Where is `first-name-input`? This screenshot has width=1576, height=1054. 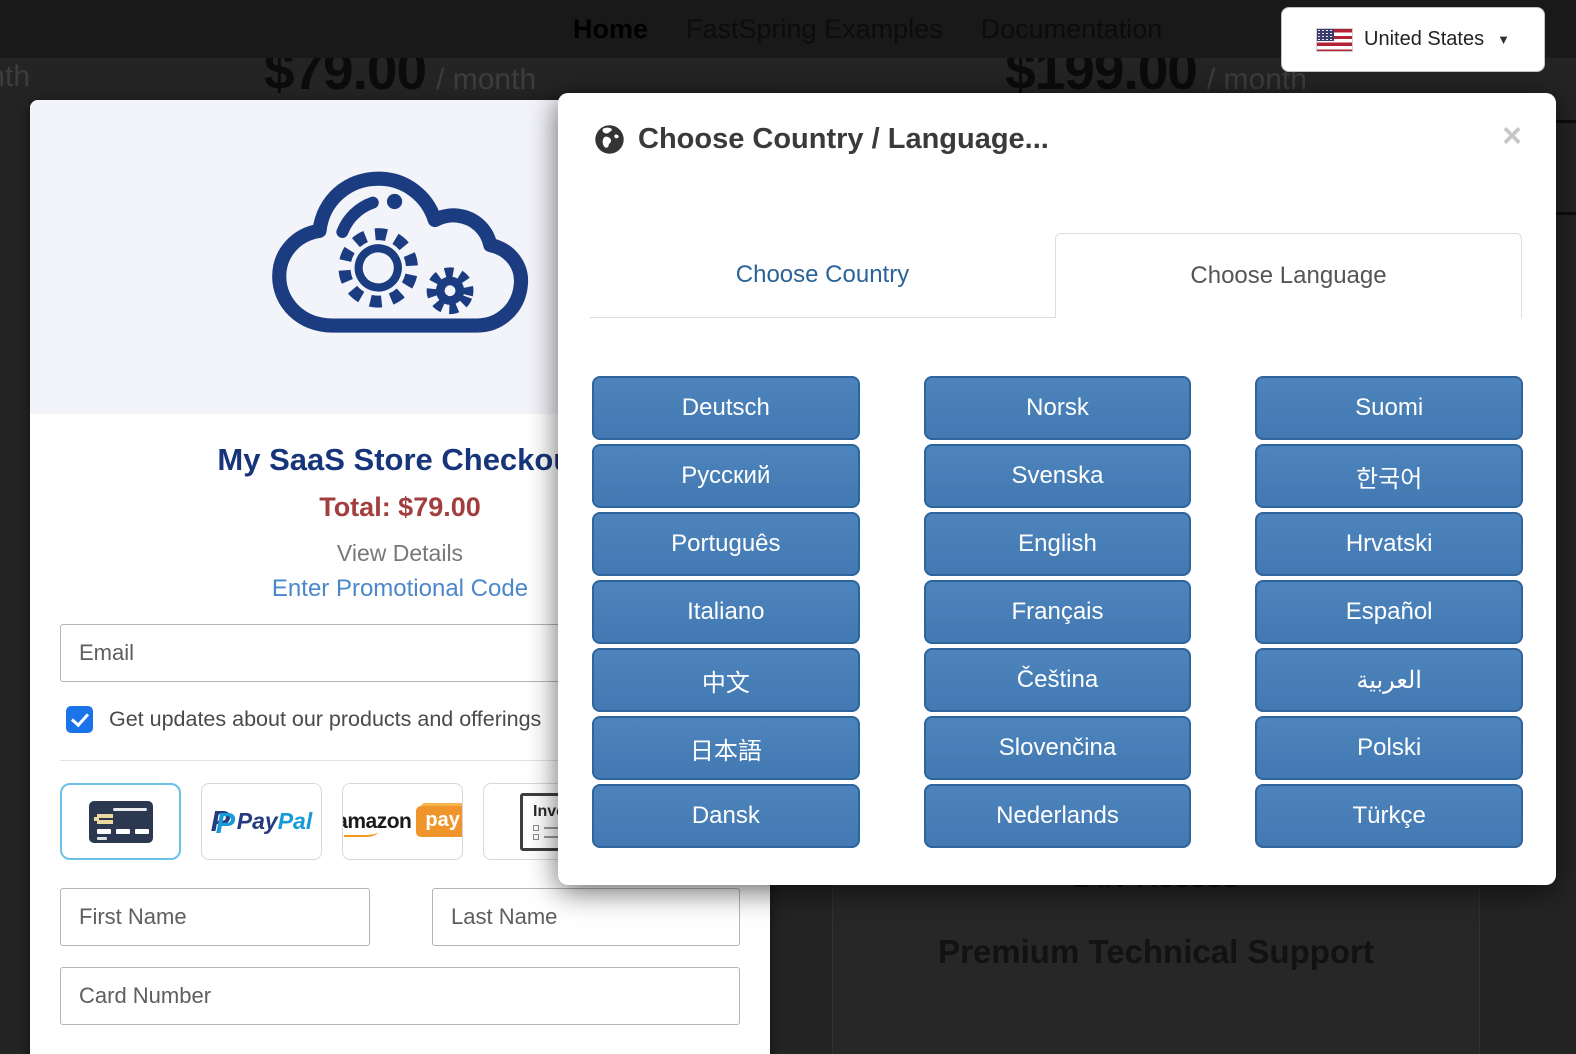 first-name-input is located at coordinates (215, 917).